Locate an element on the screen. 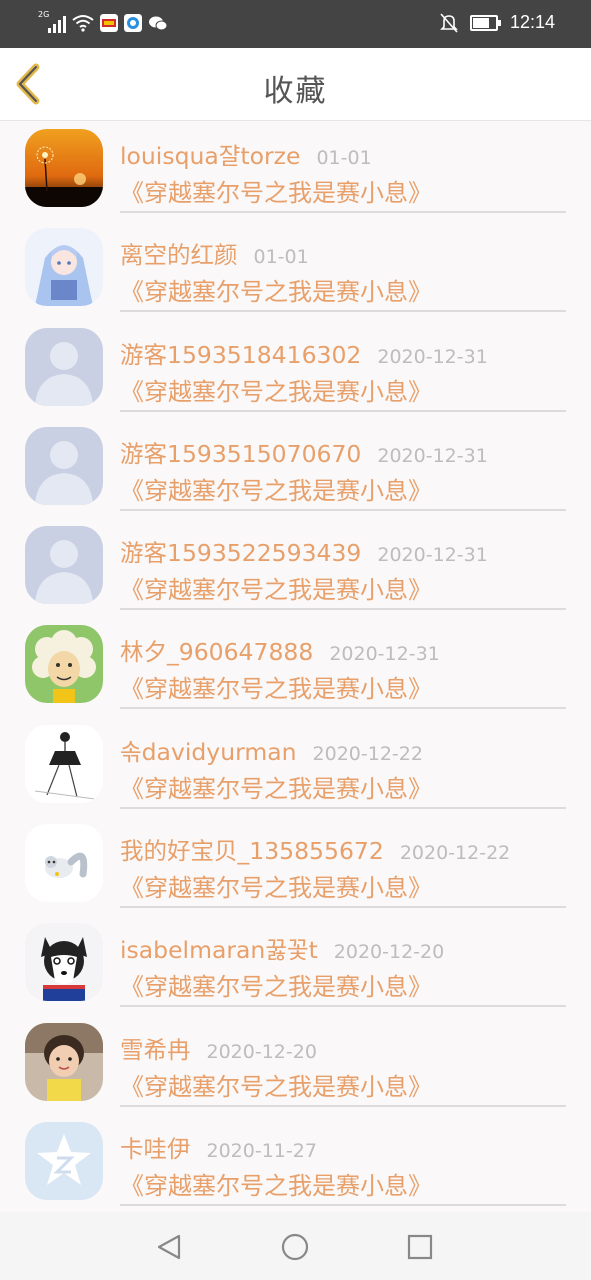  list-item-3: 游客1593515070670 2020-12-31 《穿越塞尔号之我是赛小息》 is located at coordinates (295, 468).